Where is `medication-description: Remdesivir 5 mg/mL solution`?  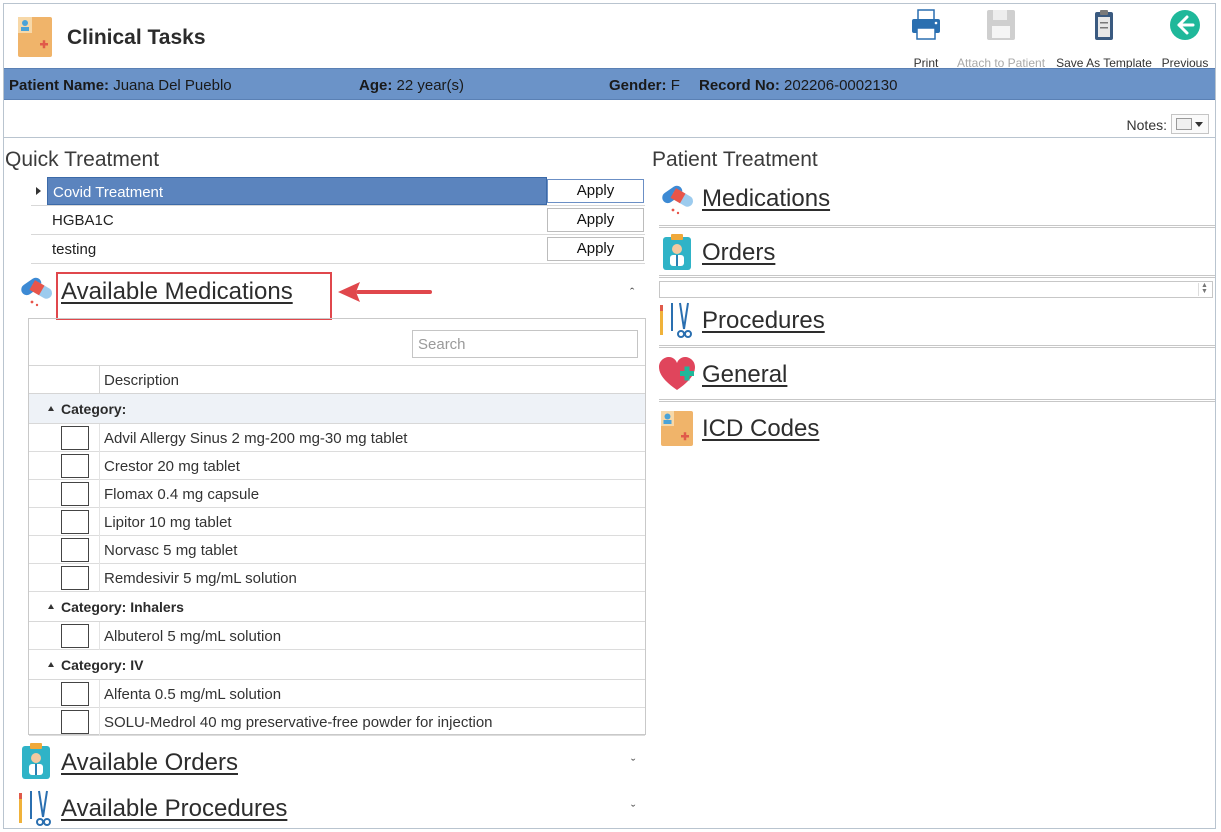 medication-description: Remdesivir 5 mg/mL solution is located at coordinates (200, 578).